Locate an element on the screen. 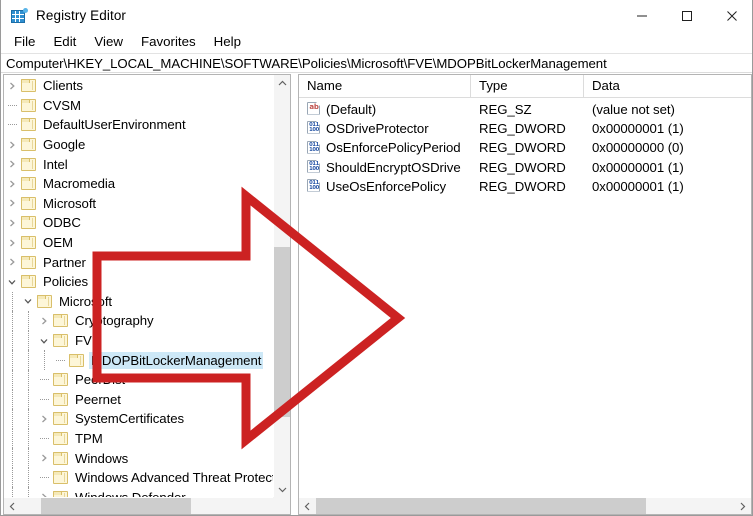 The height and width of the screenshot is (516, 753). tree-item: Intel is located at coordinates (138, 164).